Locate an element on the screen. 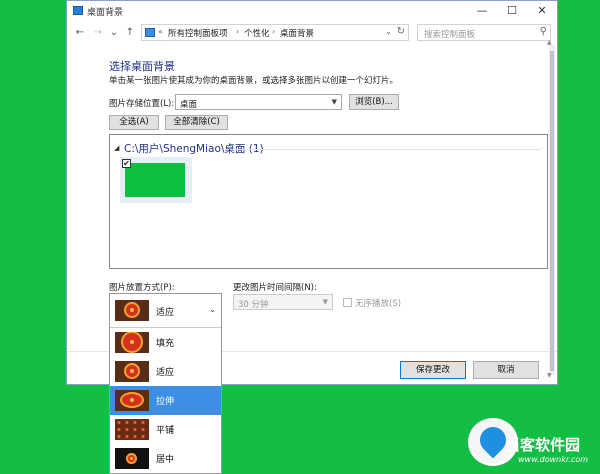  page-description: 单击某一张图片使其成为你的桌面背景，或选择多张图片以创建一个幻灯片。 is located at coordinates (254, 81).